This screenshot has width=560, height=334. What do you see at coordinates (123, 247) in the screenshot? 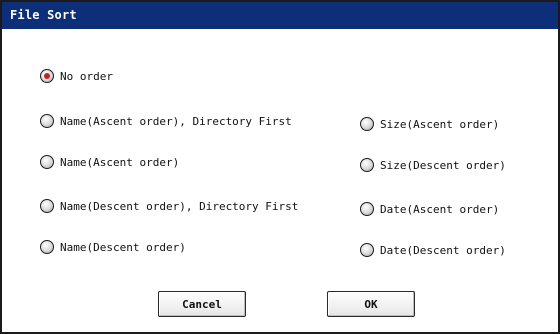
I see `option-label: Name(Descent order)` at bounding box center [123, 247].